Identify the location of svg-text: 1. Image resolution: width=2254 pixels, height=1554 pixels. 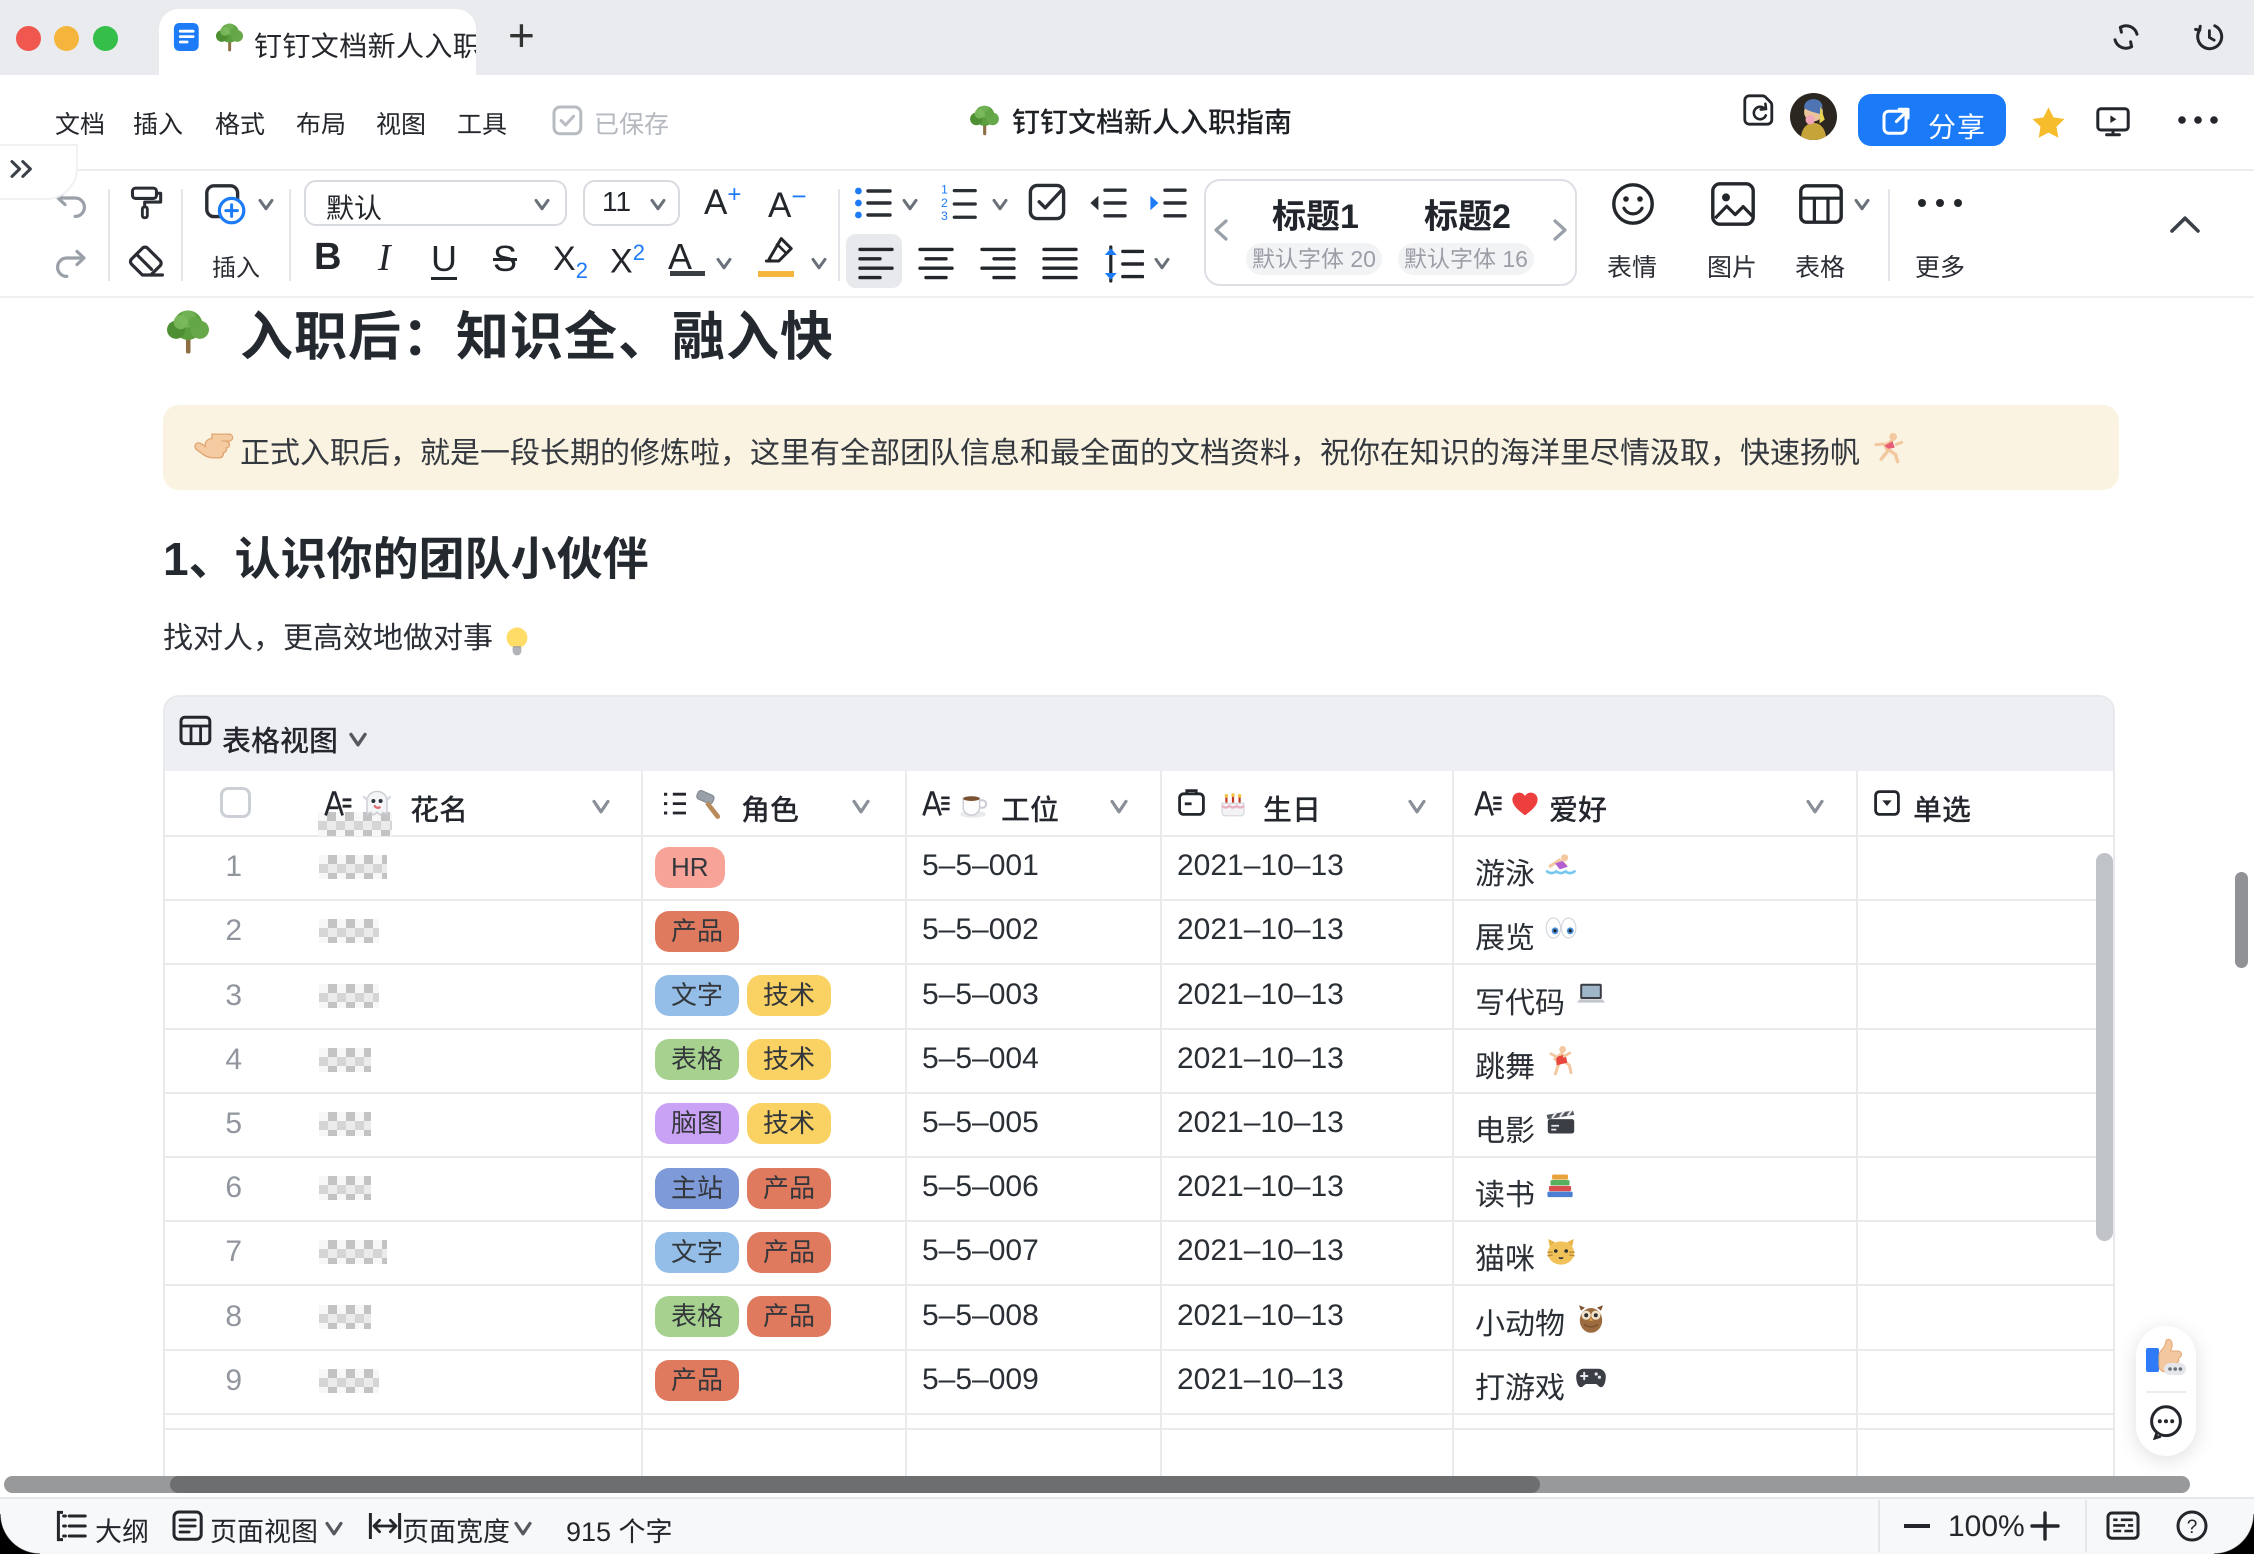
(944, 189).